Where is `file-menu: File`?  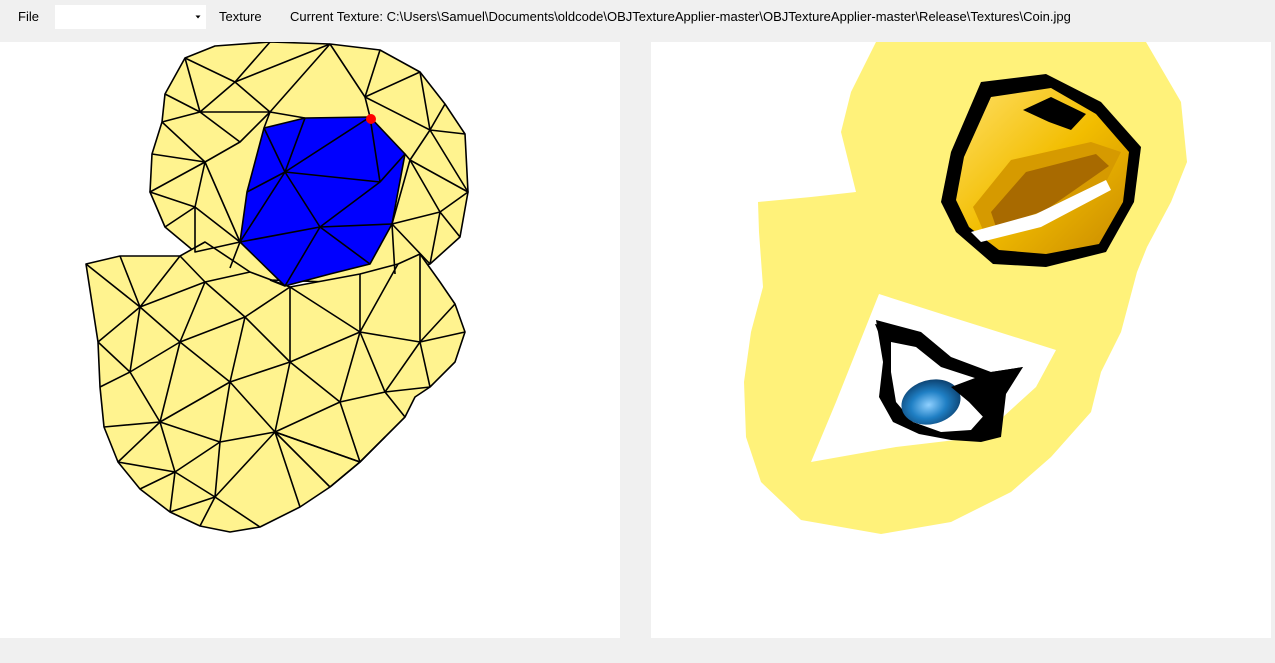 file-menu: File is located at coordinates (28, 17).